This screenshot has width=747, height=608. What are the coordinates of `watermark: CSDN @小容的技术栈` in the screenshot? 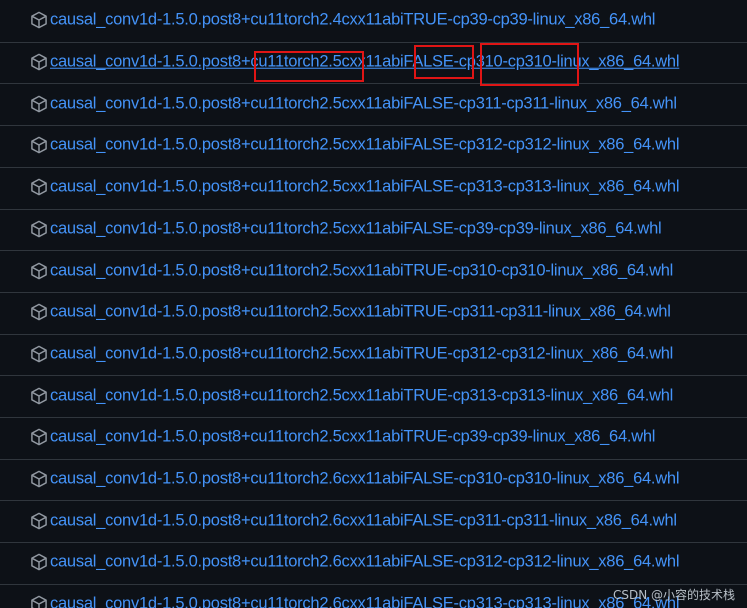 It's located at (673, 595).